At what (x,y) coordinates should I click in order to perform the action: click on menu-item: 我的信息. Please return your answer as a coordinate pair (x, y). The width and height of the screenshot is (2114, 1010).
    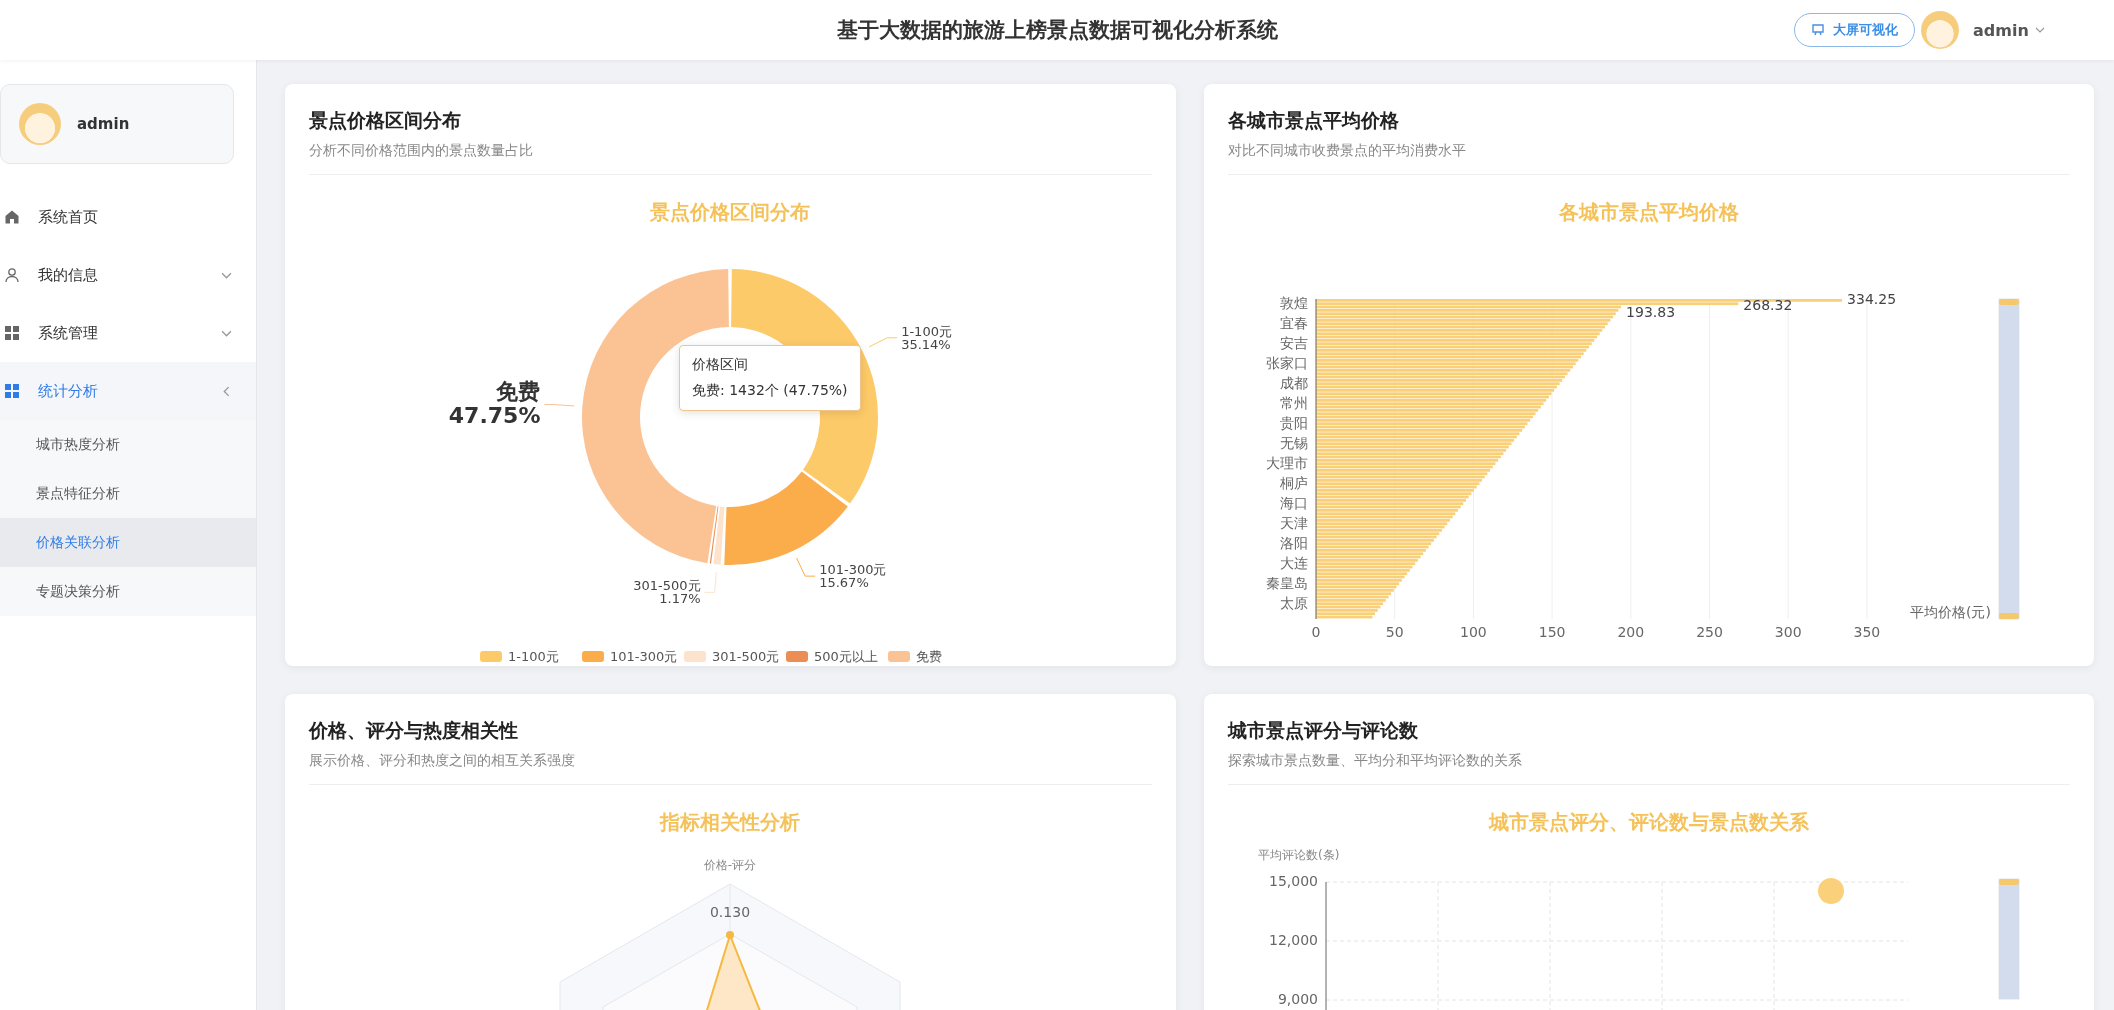
    Looking at the image, I should click on (128, 275).